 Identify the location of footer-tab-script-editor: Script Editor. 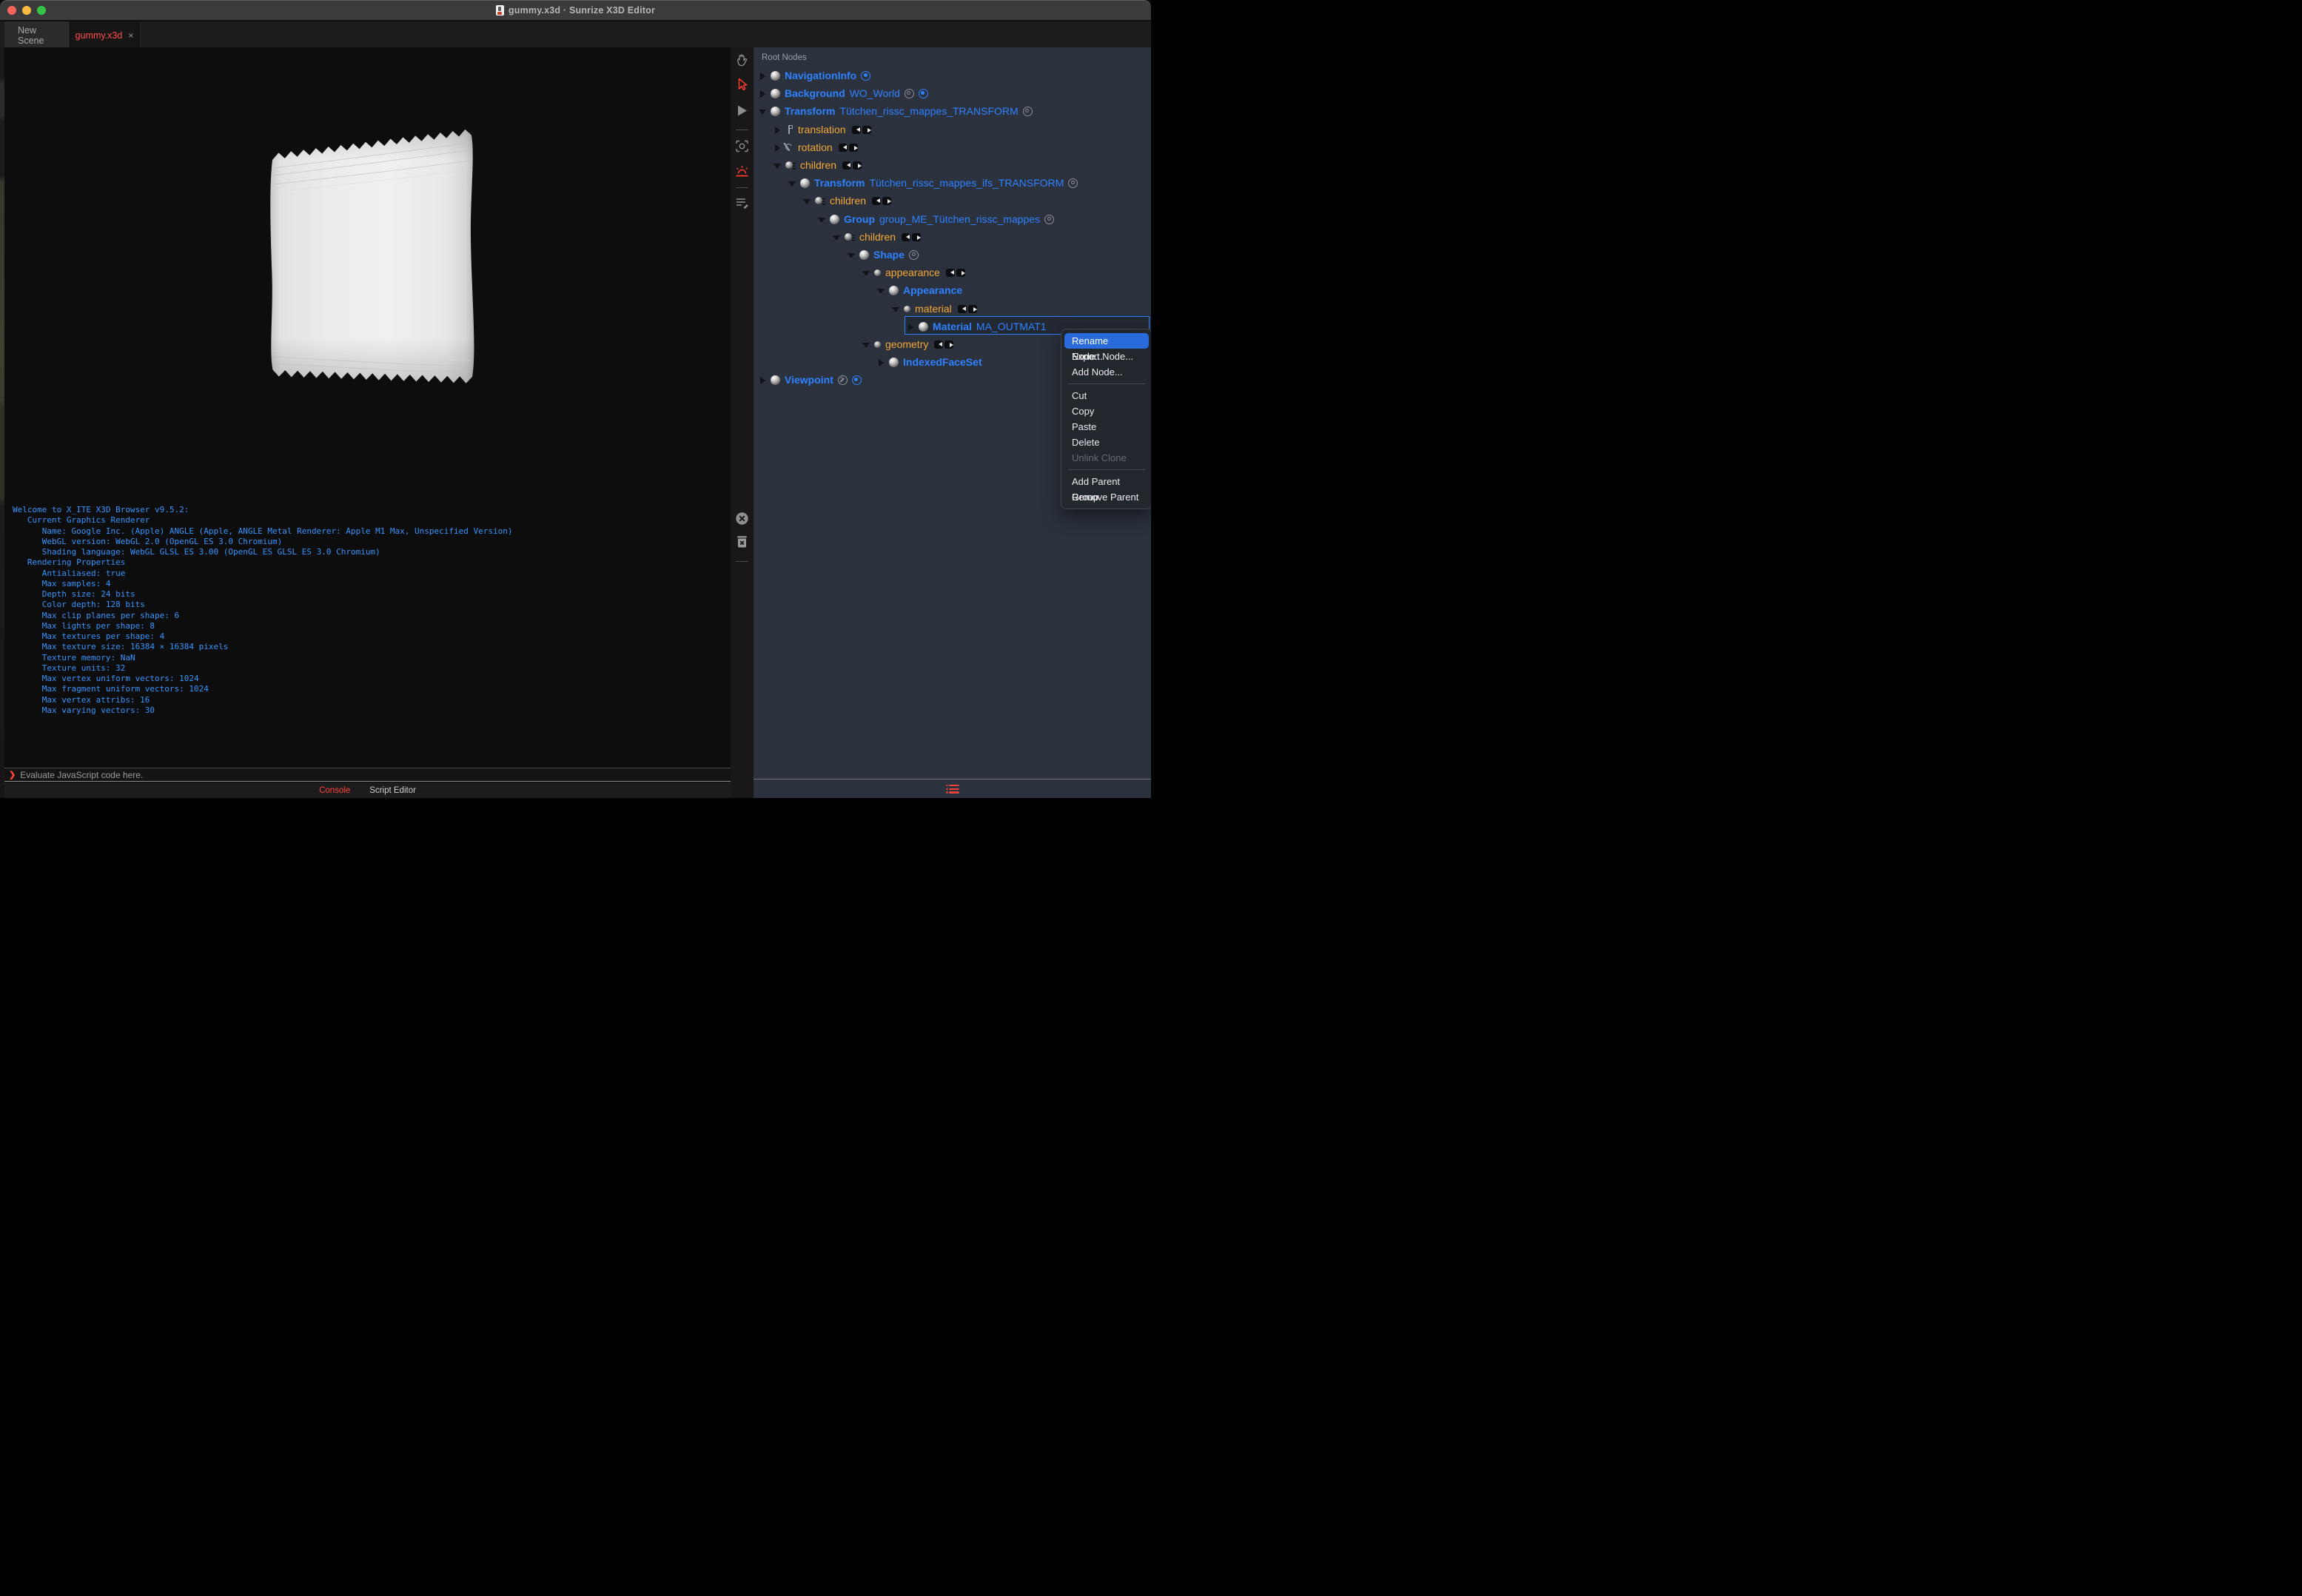
(392, 791).